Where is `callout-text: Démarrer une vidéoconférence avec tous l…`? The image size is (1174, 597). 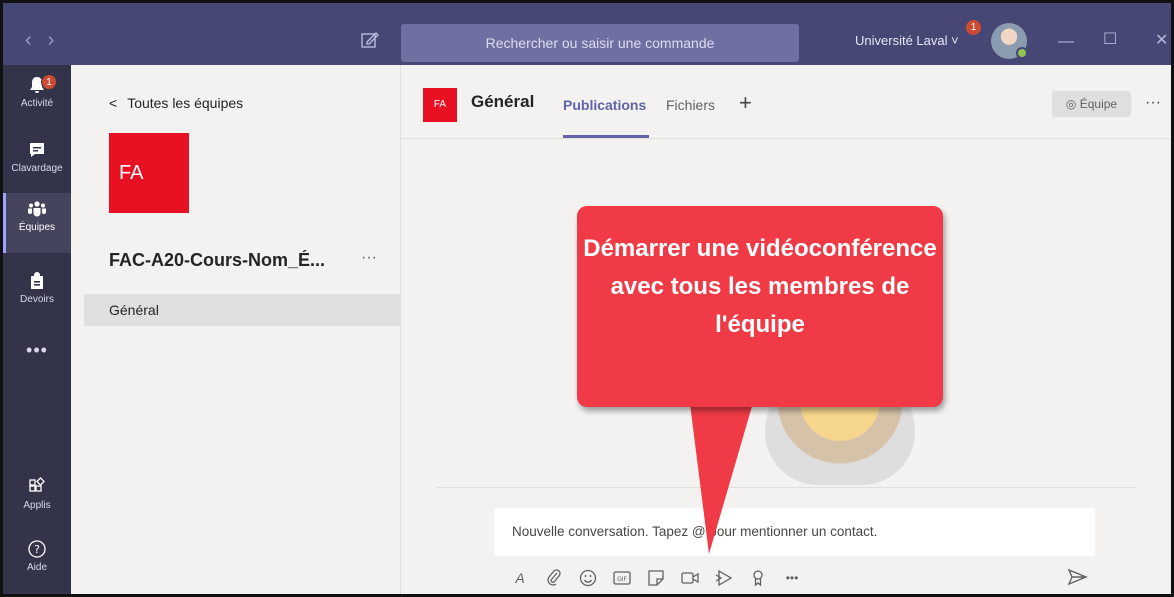
callout-text: Démarrer une vidéoconférence avec tous l… is located at coordinates (760, 286).